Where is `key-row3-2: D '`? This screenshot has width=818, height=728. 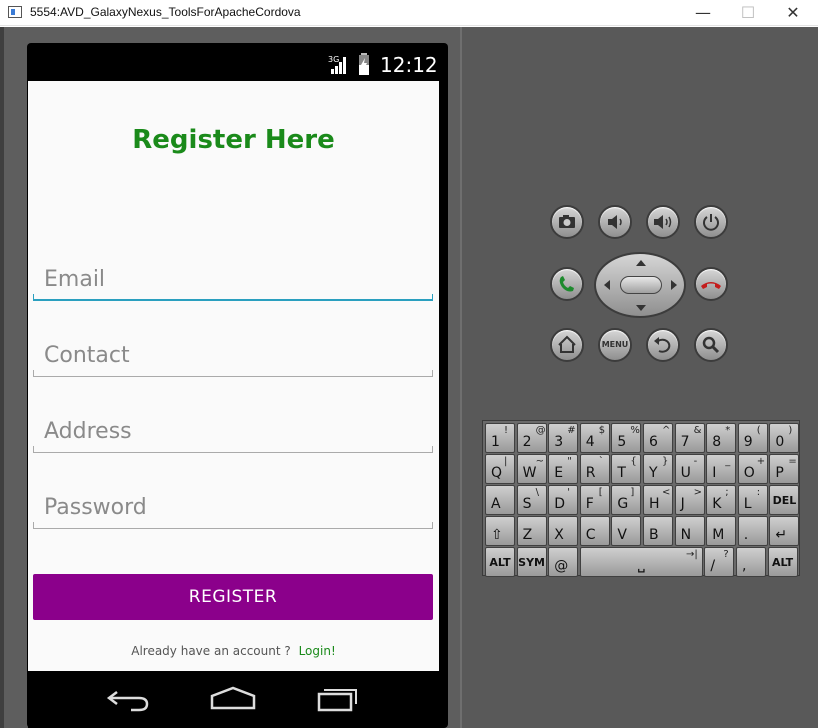
key-row3-2: D ' is located at coordinates (563, 500).